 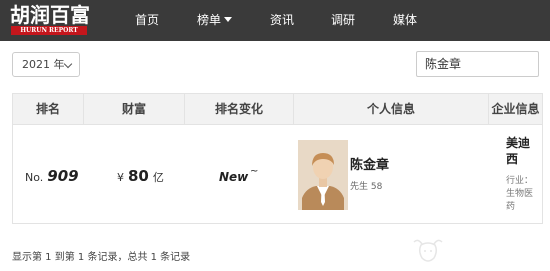 I want to click on rank-change-value: New, so click(x=234, y=177).